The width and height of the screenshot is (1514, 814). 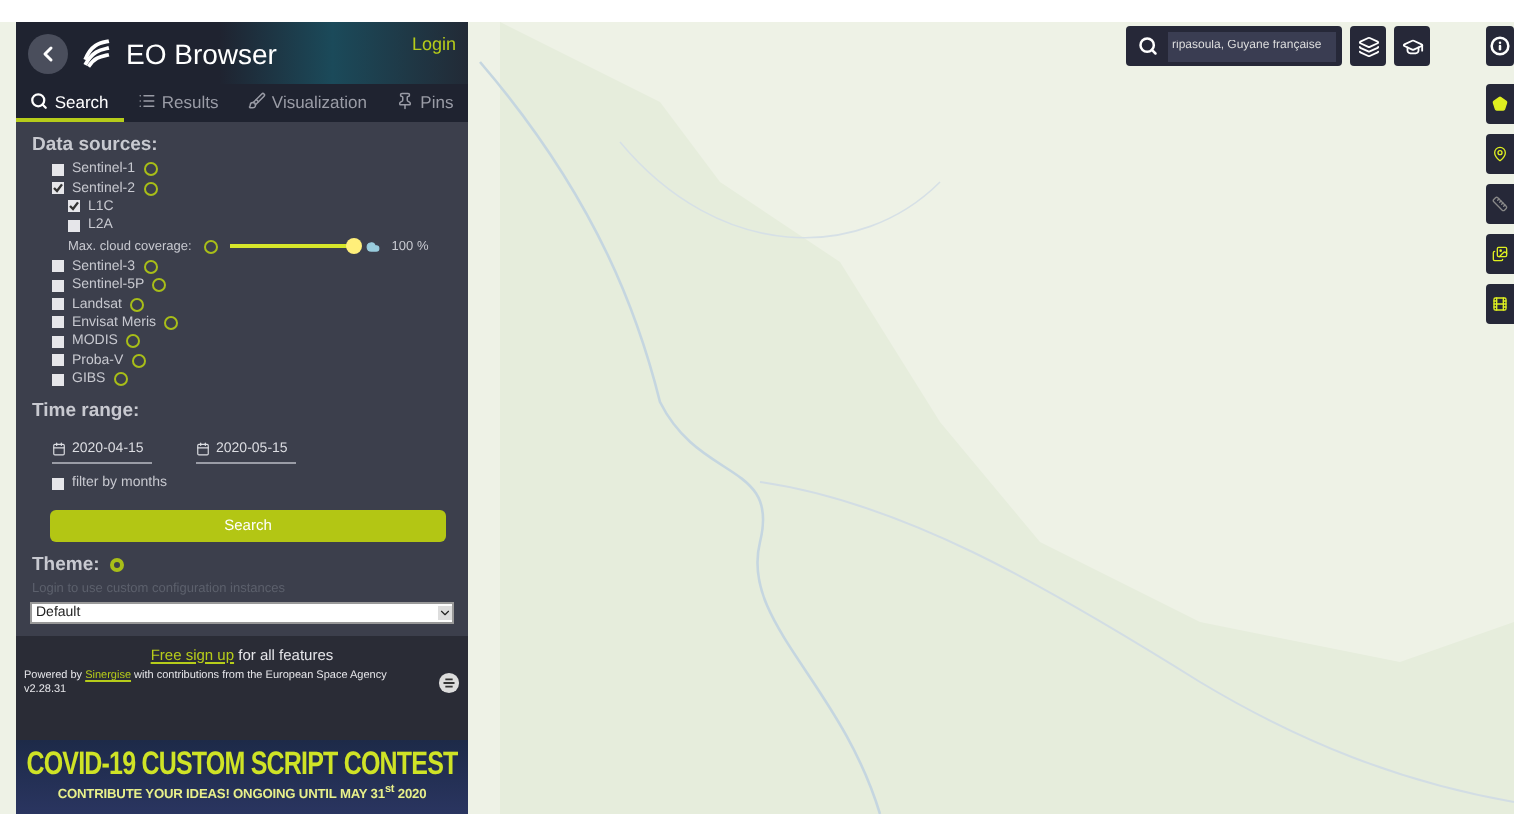 What do you see at coordinates (256, 101) in the screenshot?
I see `brush-icon` at bounding box center [256, 101].